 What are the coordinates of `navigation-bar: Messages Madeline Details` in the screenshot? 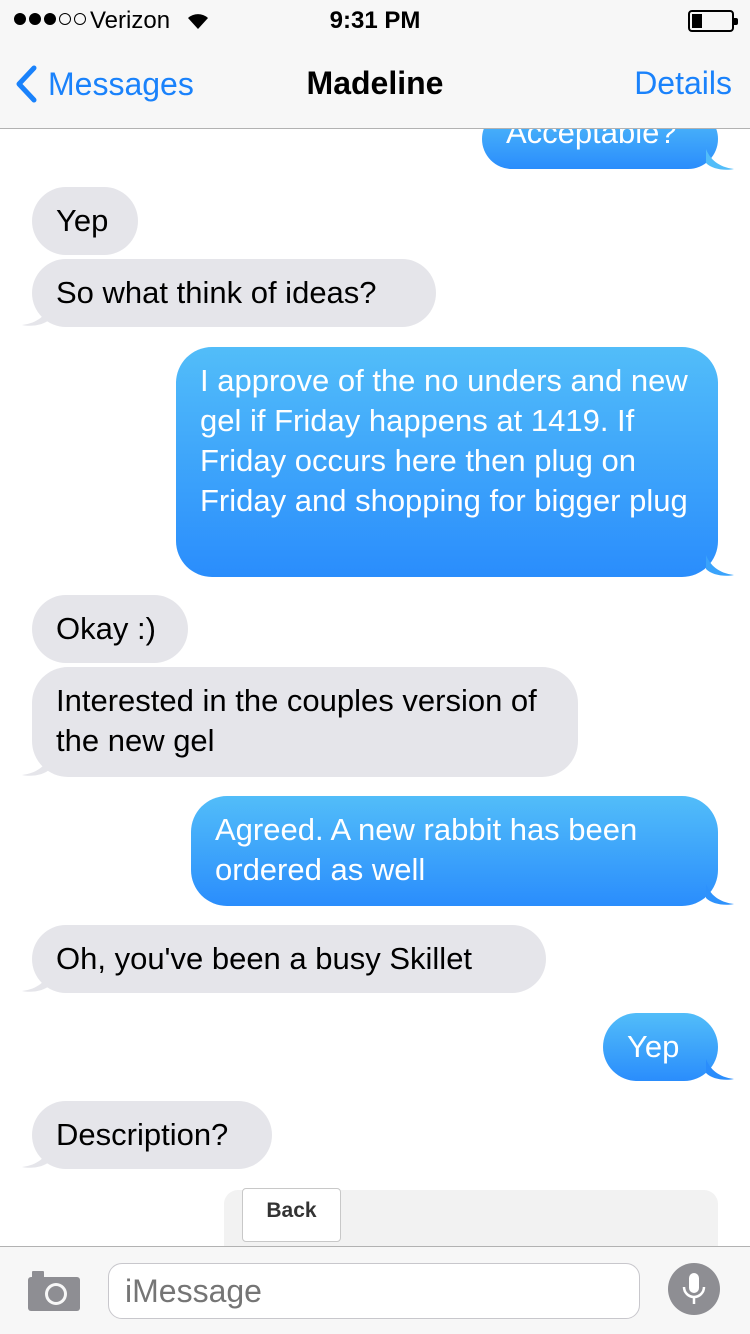 It's located at (375, 84).